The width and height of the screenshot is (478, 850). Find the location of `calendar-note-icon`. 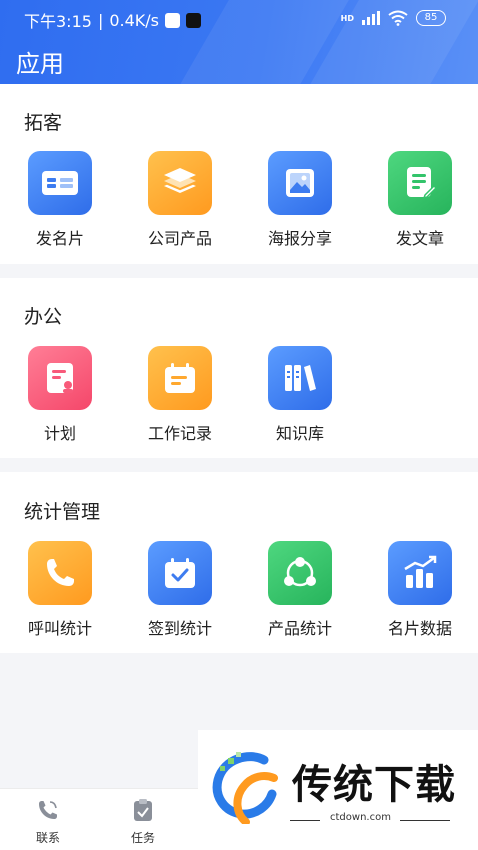

calendar-note-icon is located at coordinates (180, 378).